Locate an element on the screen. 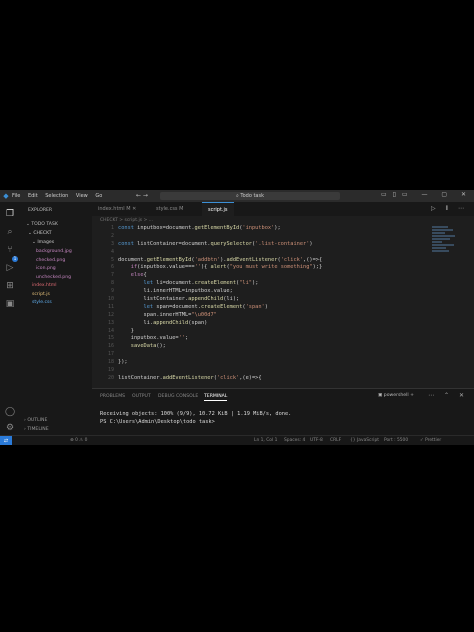  line-number: 1 is located at coordinates (112, 228).